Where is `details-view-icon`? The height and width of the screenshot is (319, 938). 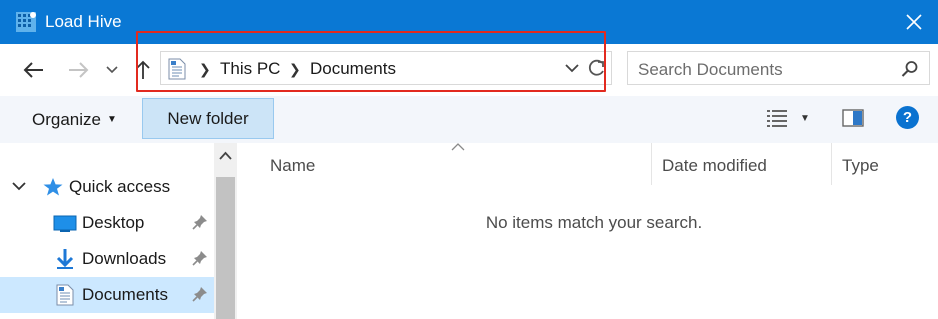
details-view-icon is located at coordinates (777, 118).